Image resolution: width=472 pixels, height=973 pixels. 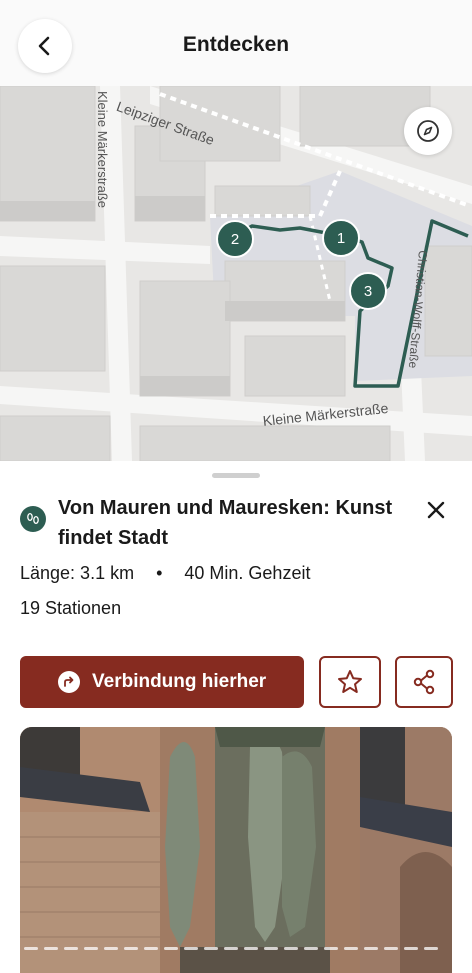 I want to click on compass-icon, so click(x=428, y=131).